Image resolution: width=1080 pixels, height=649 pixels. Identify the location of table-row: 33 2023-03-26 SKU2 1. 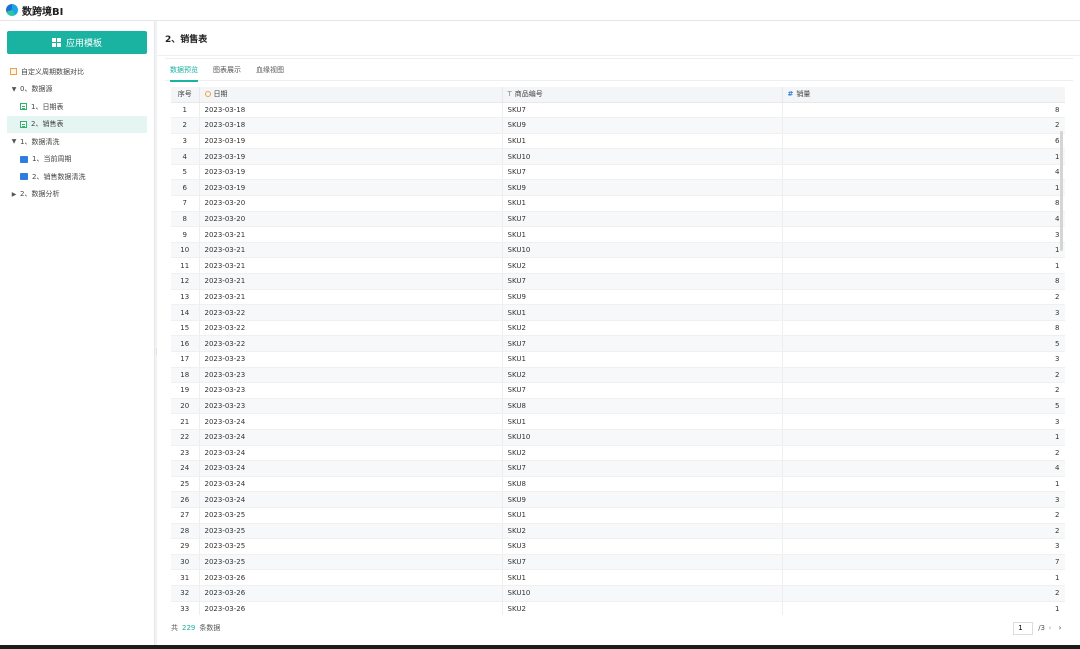
(618, 608).